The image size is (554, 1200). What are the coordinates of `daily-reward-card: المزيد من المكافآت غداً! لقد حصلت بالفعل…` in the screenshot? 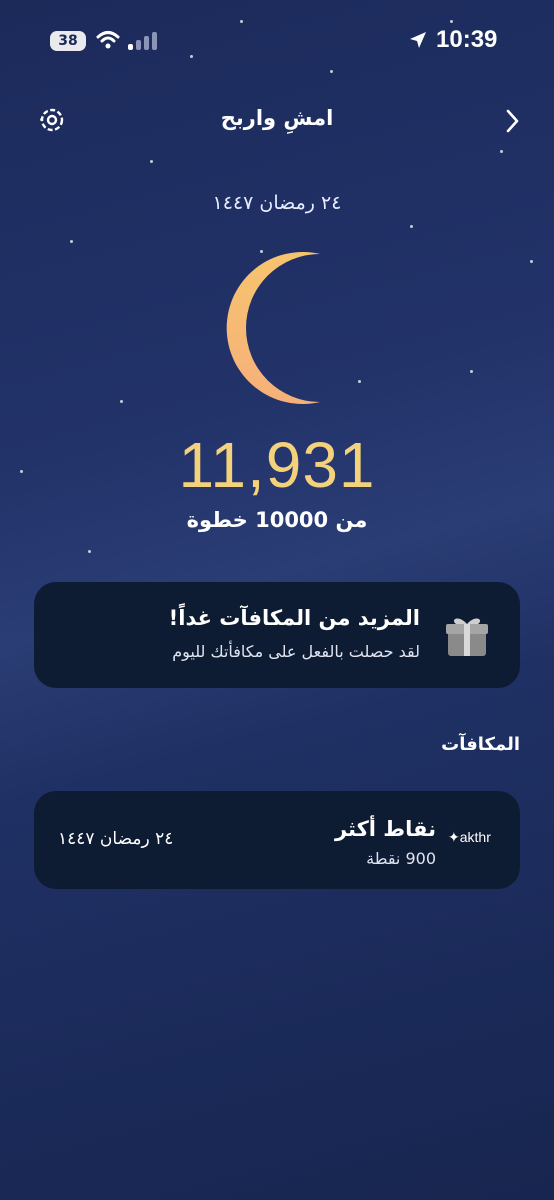 It's located at (277, 635).